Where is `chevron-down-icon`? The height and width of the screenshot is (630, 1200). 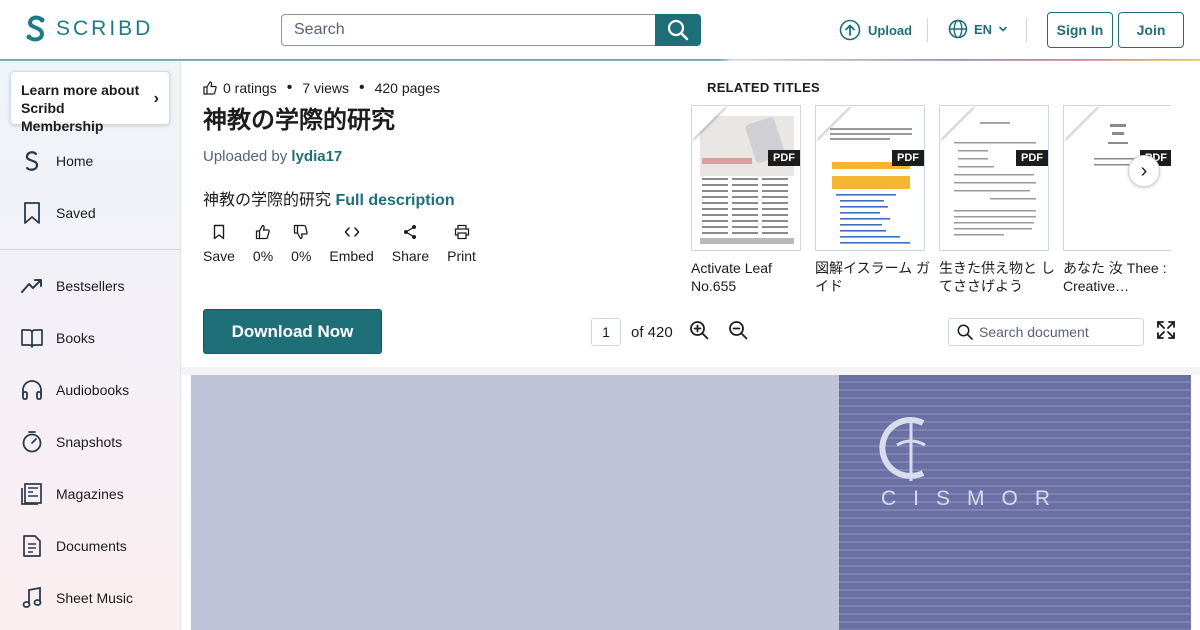
chevron-down-icon is located at coordinates (1003, 29).